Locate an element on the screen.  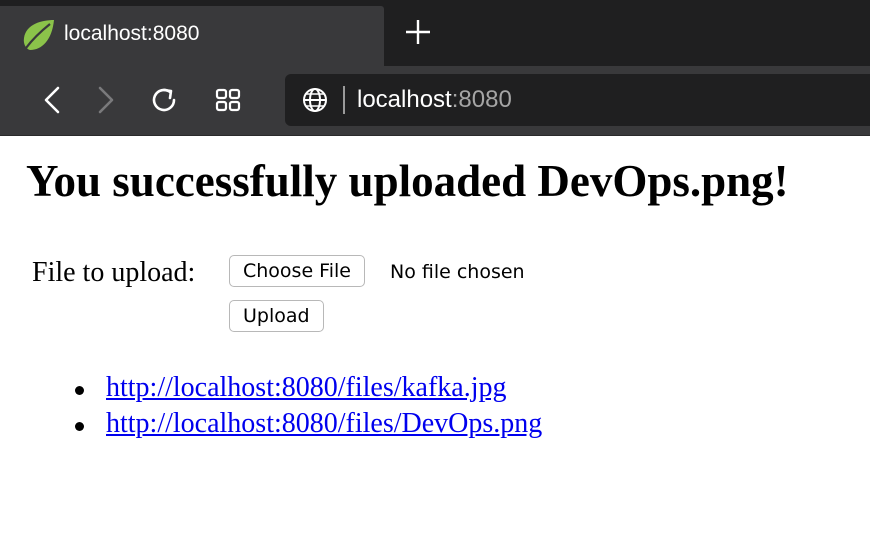
address-port: :8080 is located at coordinates (481, 99).